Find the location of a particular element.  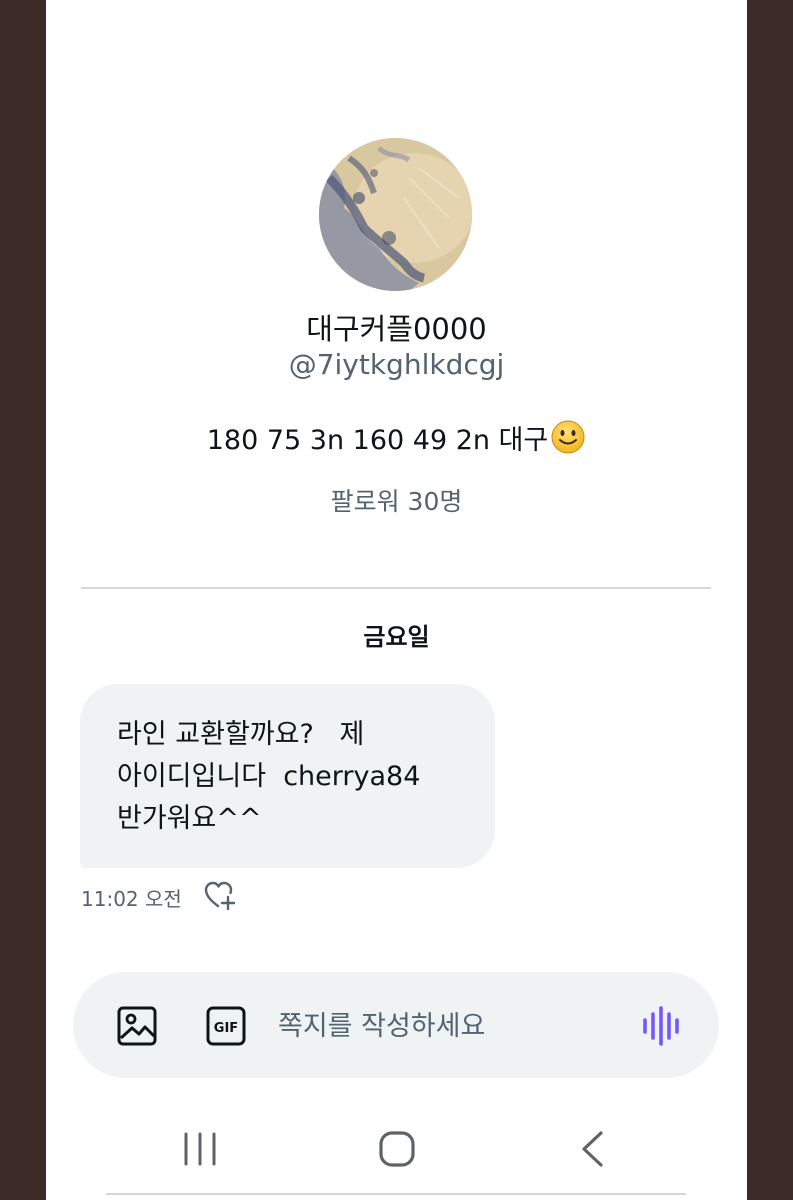

heart-plus-icon is located at coordinates (220, 895).